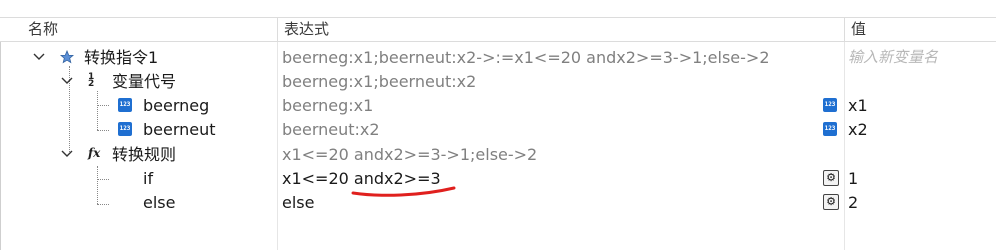 The width and height of the screenshot is (996, 250). Describe the element at coordinates (298, 202) in the screenshot. I see `expression-text: else` at that location.